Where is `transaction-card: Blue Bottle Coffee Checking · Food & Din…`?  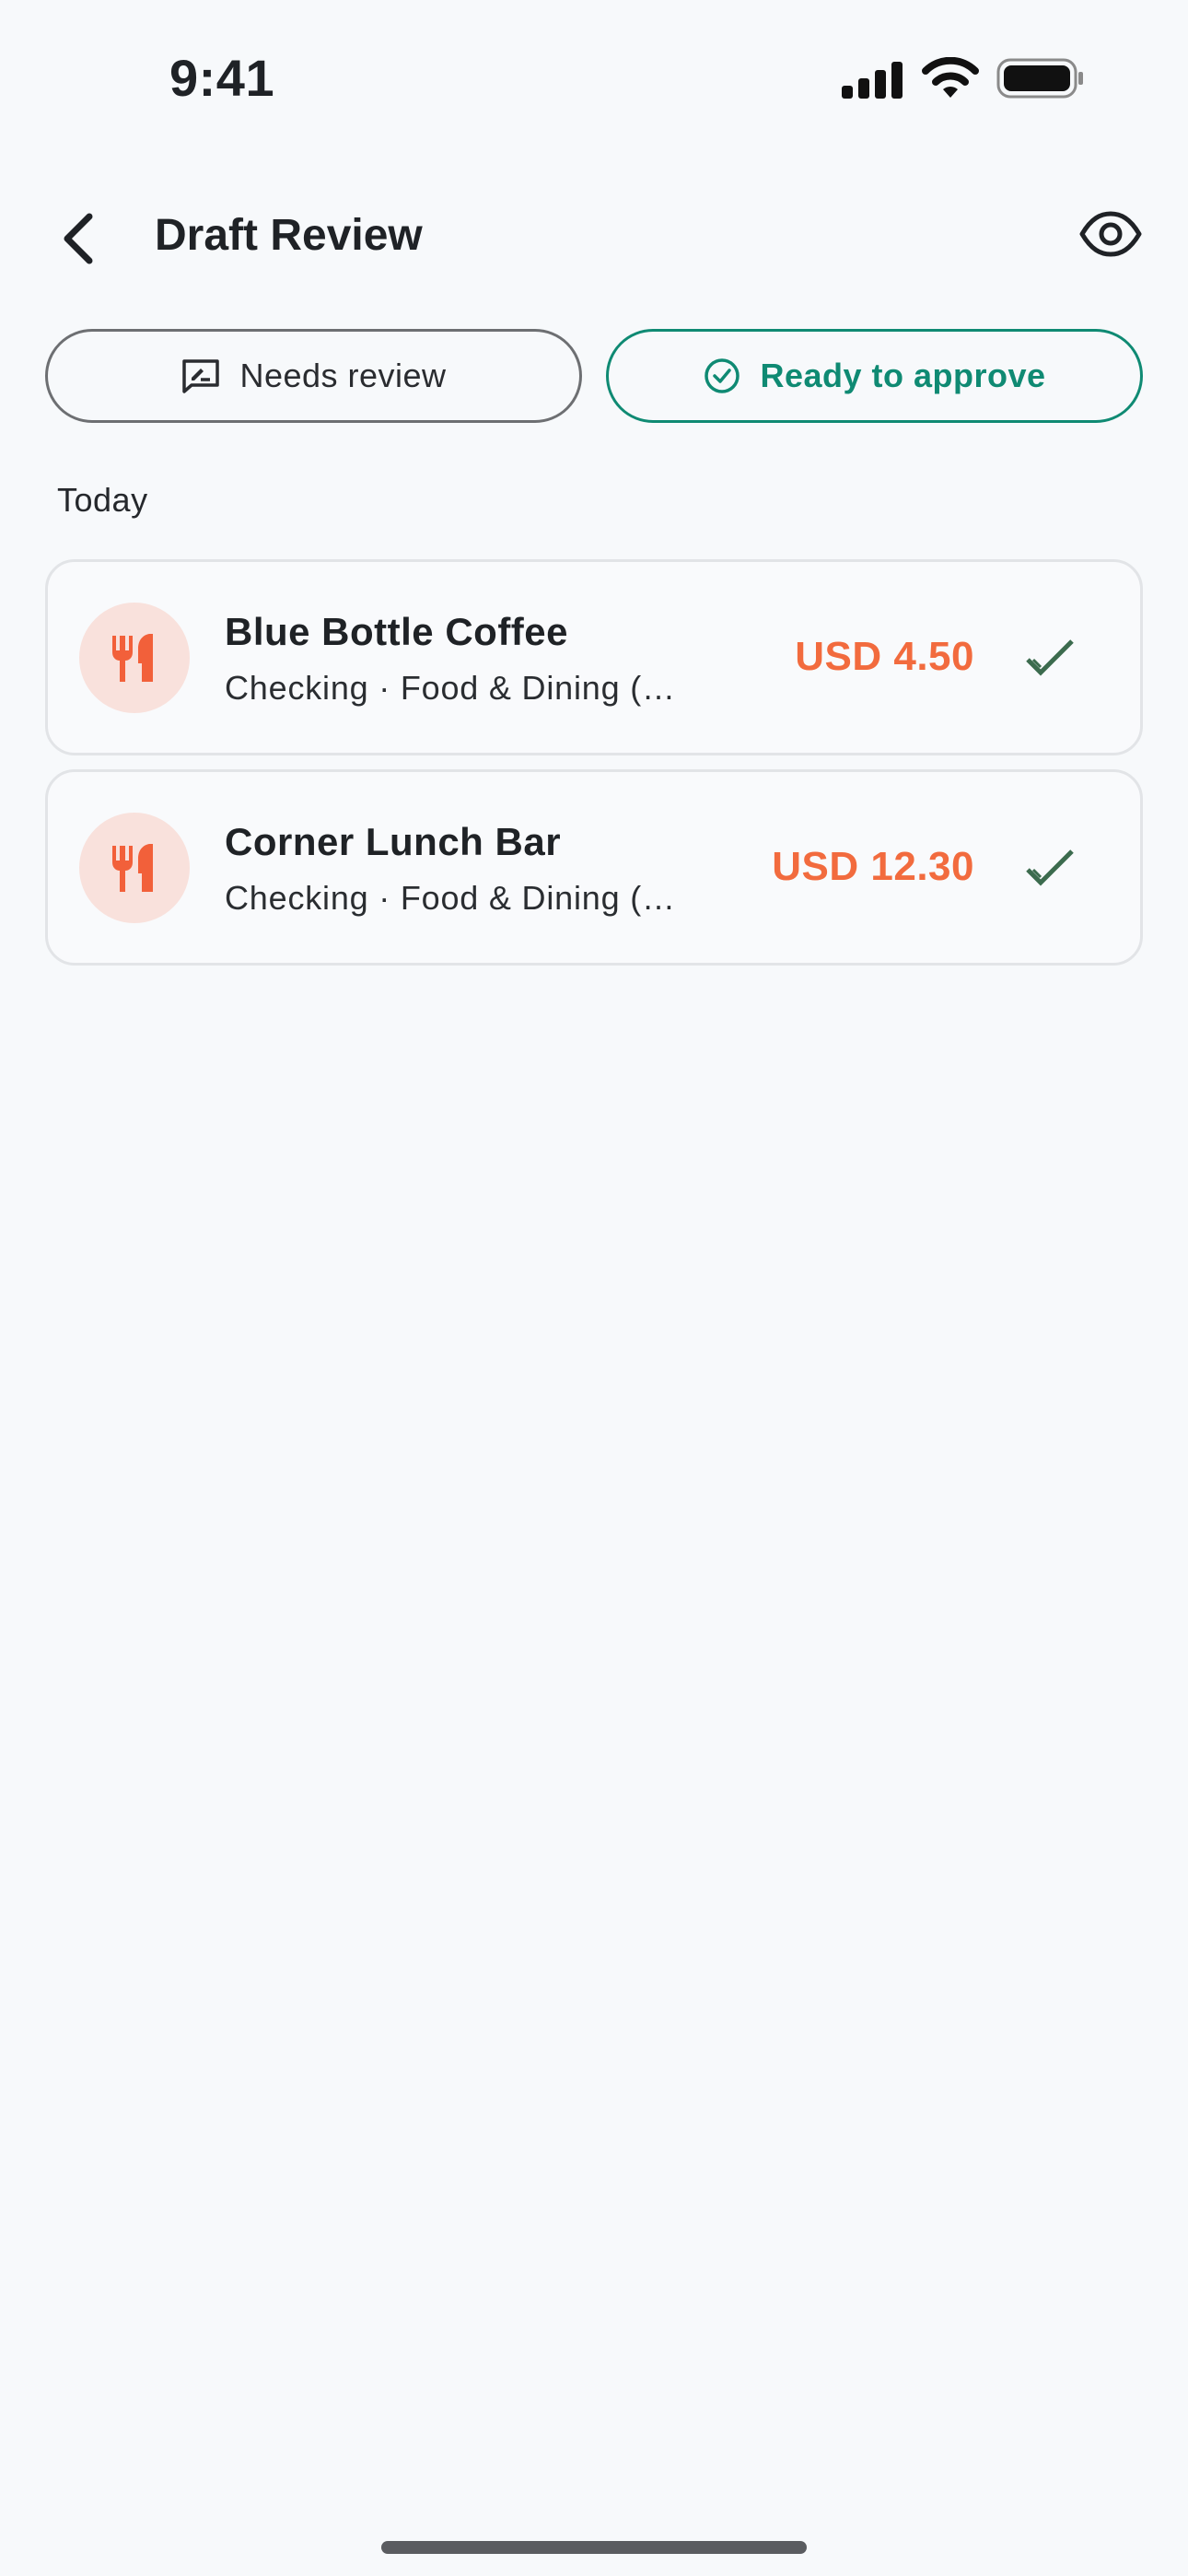
transaction-card: Blue Bottle Coffee Checking · Food & Din… is located at coordinates (594, 657).